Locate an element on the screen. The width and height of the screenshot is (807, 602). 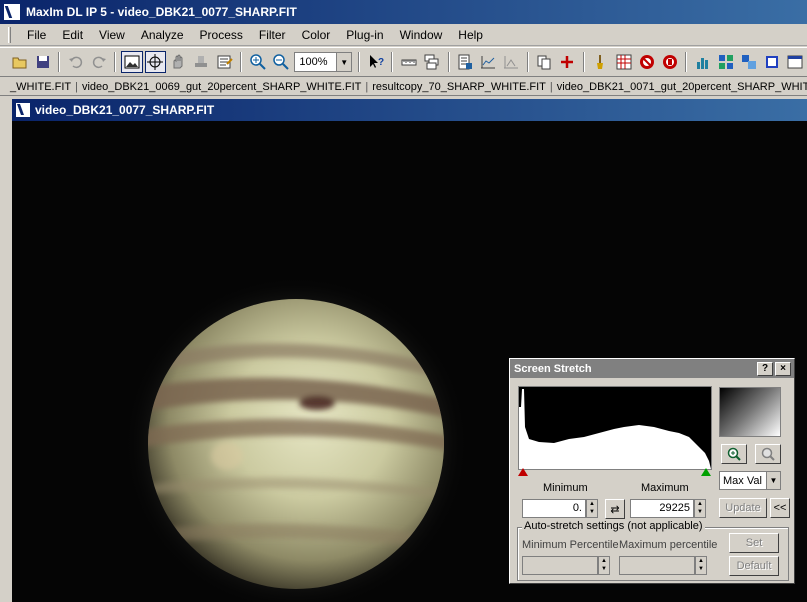
window-icon is located at coordinates (795, 62).